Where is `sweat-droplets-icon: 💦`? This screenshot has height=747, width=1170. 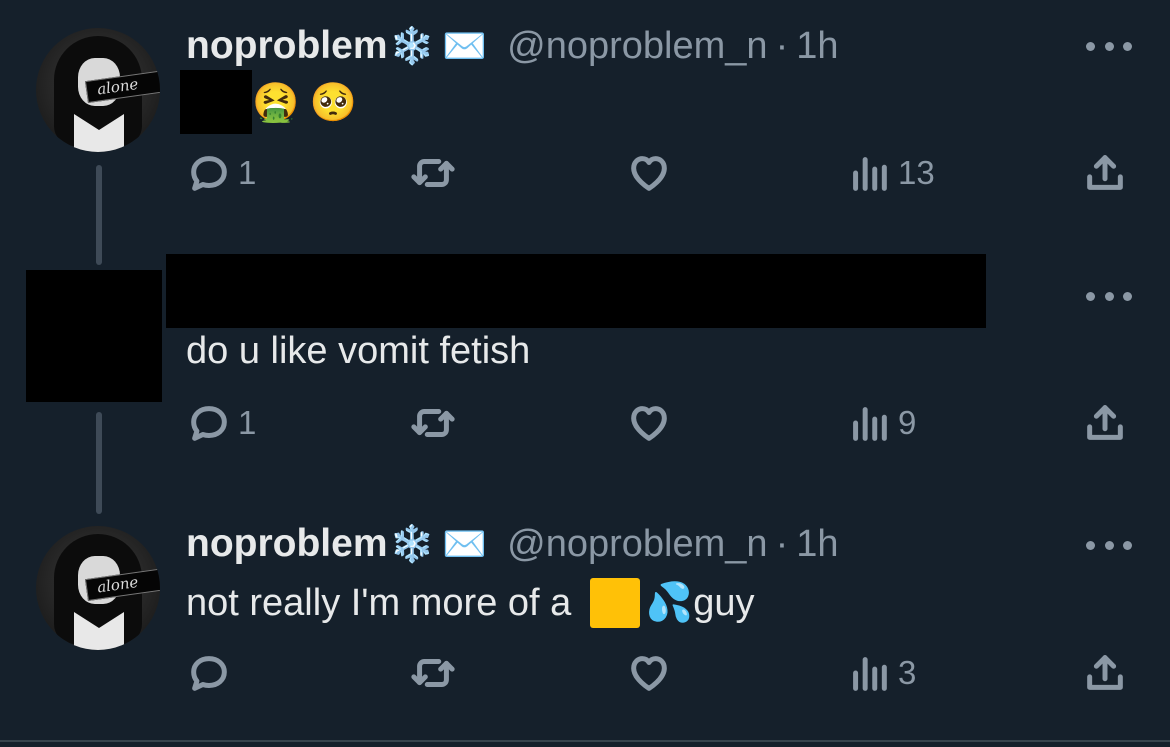
sweat-droplets-icon: 💦 is located at coordinates (669, 603).